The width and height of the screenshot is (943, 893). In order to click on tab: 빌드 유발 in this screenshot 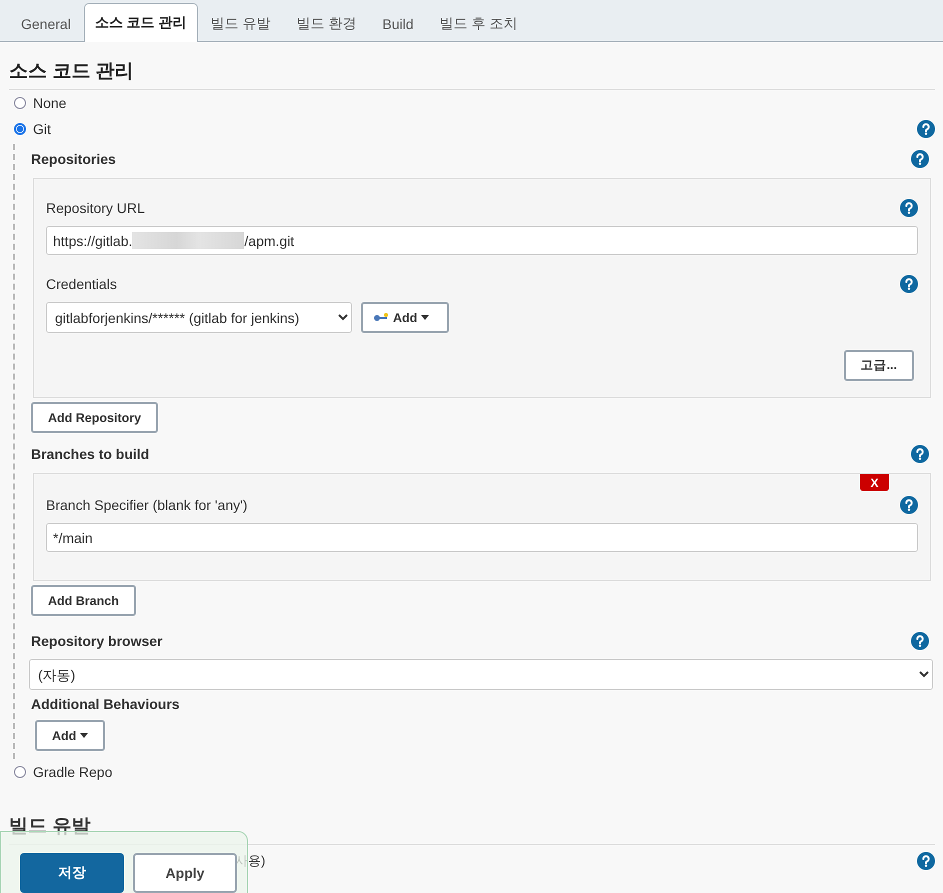, I will do `click(241, 23)`.